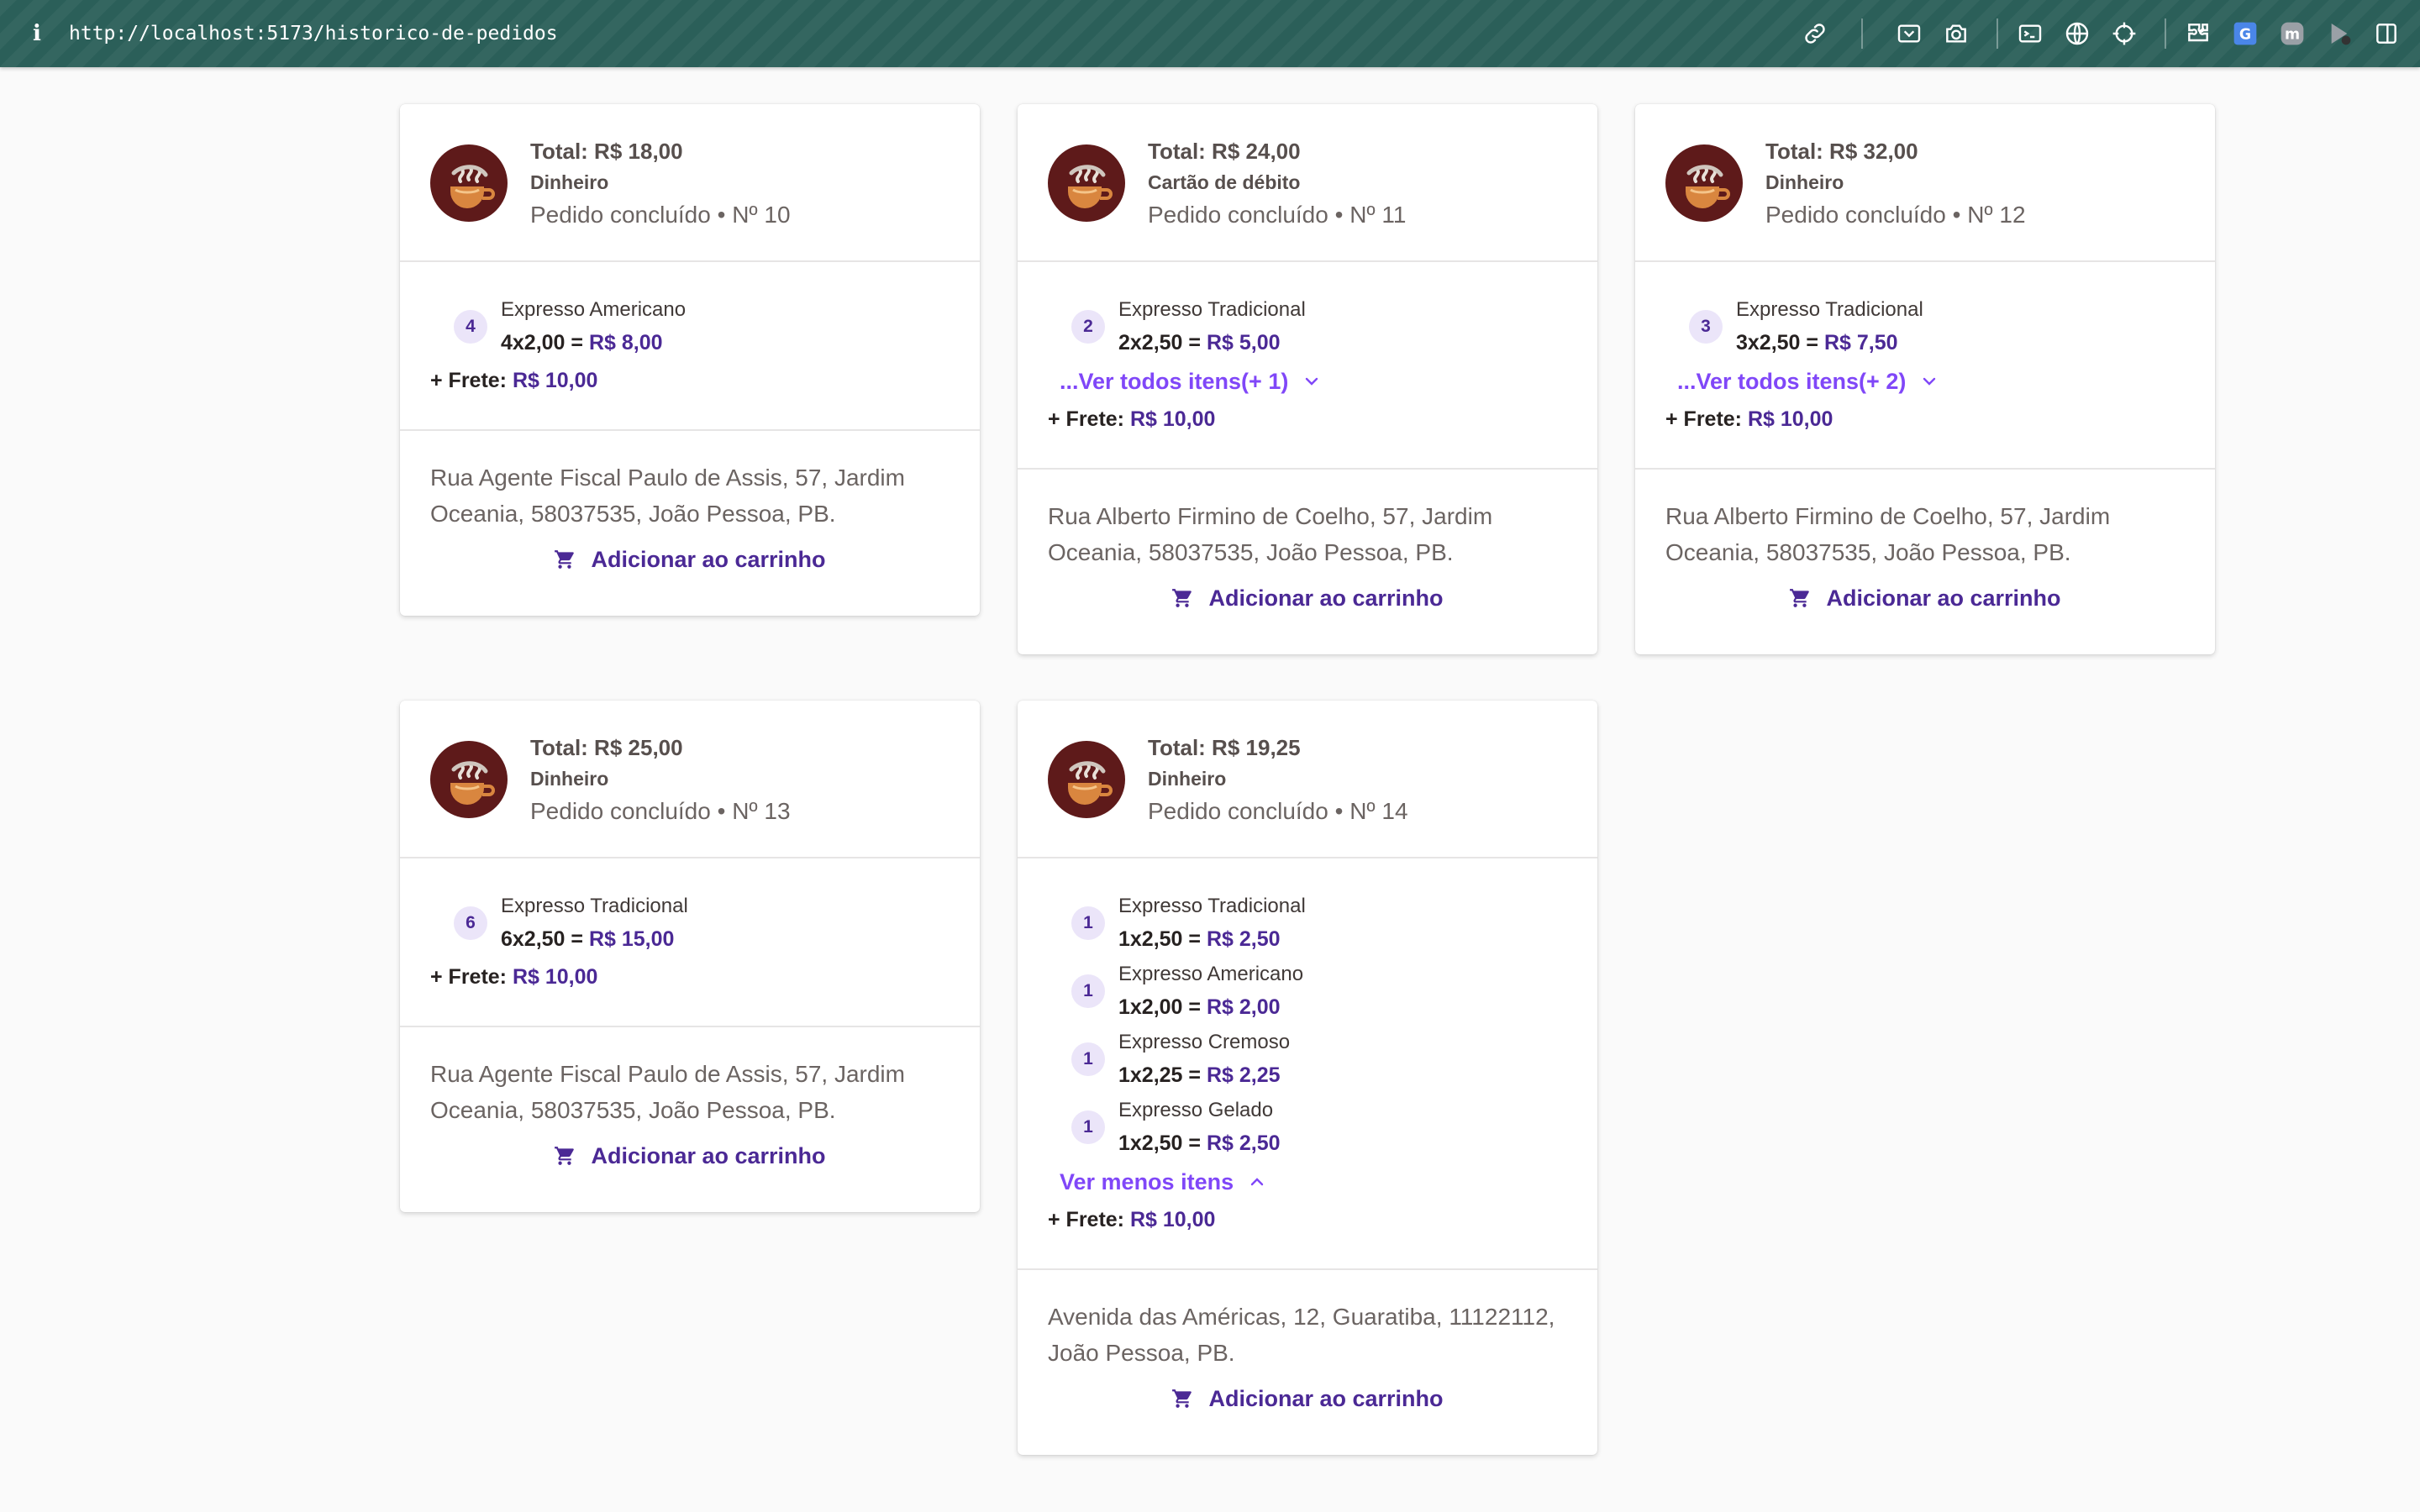  I want to click on show-all-items-button: ...Ver todos itens(+ 2), so click(1925, 381).